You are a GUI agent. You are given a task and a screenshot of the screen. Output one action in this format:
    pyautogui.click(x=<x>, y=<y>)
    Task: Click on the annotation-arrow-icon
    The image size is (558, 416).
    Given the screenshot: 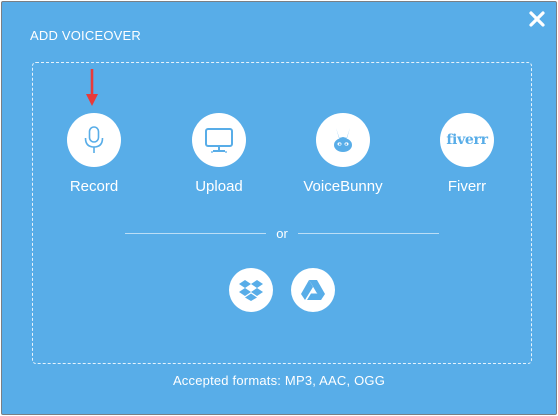 What is the action you would take?
    pyautogui.click(x=93, y=140)
    